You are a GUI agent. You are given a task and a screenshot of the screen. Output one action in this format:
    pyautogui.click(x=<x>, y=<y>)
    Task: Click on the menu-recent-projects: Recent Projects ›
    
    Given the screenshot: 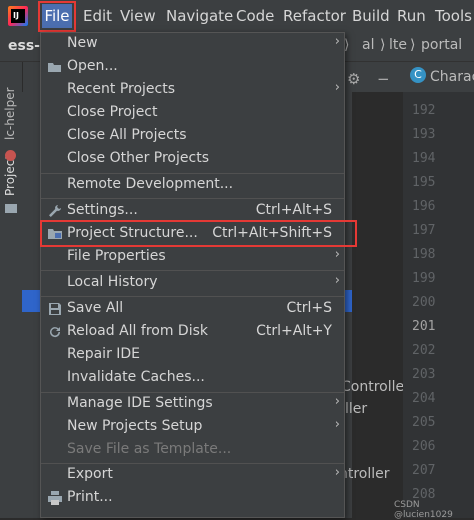 What is the action you would take?
    pyautogui.click(x=192, y=90)
    